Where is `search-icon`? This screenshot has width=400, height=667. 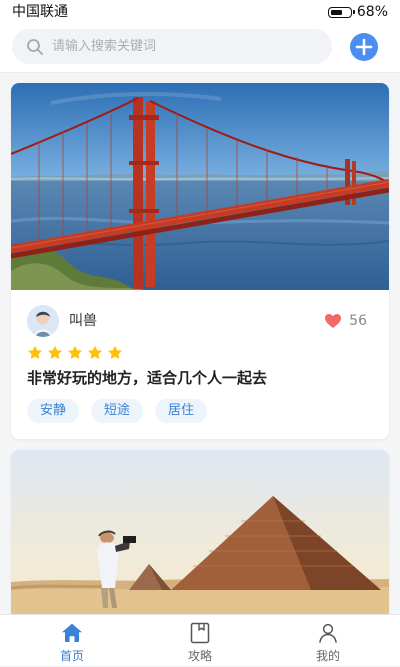
search-icon is located at coordinates (35, 47).